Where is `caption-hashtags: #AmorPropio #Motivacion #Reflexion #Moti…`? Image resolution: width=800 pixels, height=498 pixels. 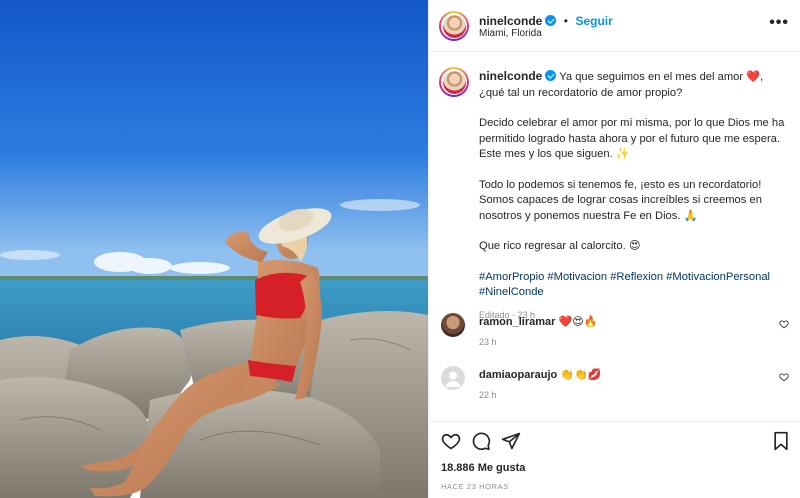 caption-hashtags: #AmorPropio #Motivacion #Reflexion #Moti… is located at coordinates (635, 285).